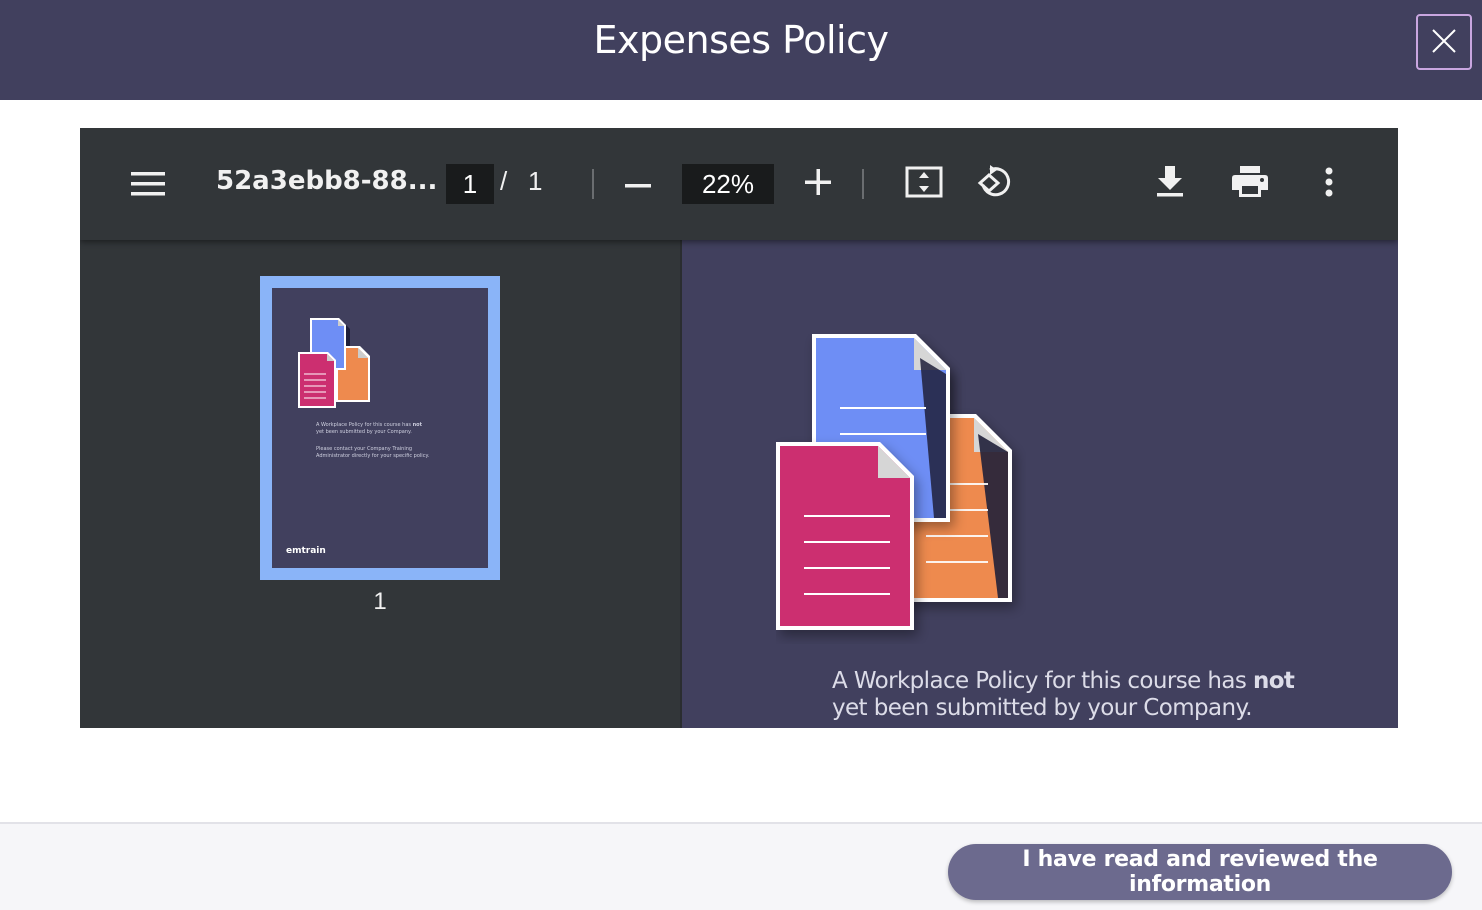 The image size is (1482, 910). I want to click on rotate-icon, so click(995, 184).